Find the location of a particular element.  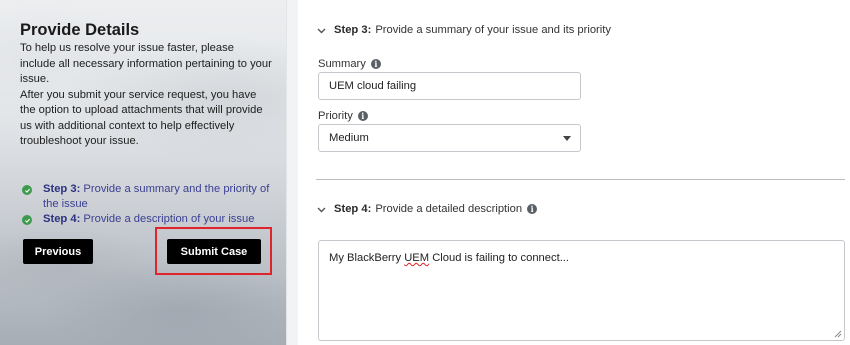

step-4-text: Provide a description of your issue is located at coordinates (169, 219).